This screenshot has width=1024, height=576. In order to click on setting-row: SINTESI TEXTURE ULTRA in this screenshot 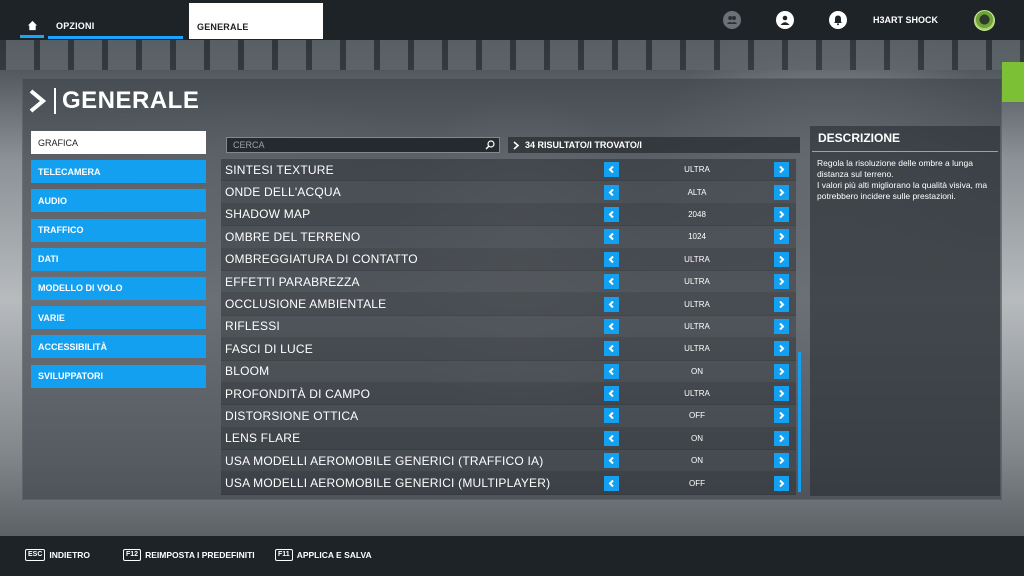, I will do `click(508, 170)`.